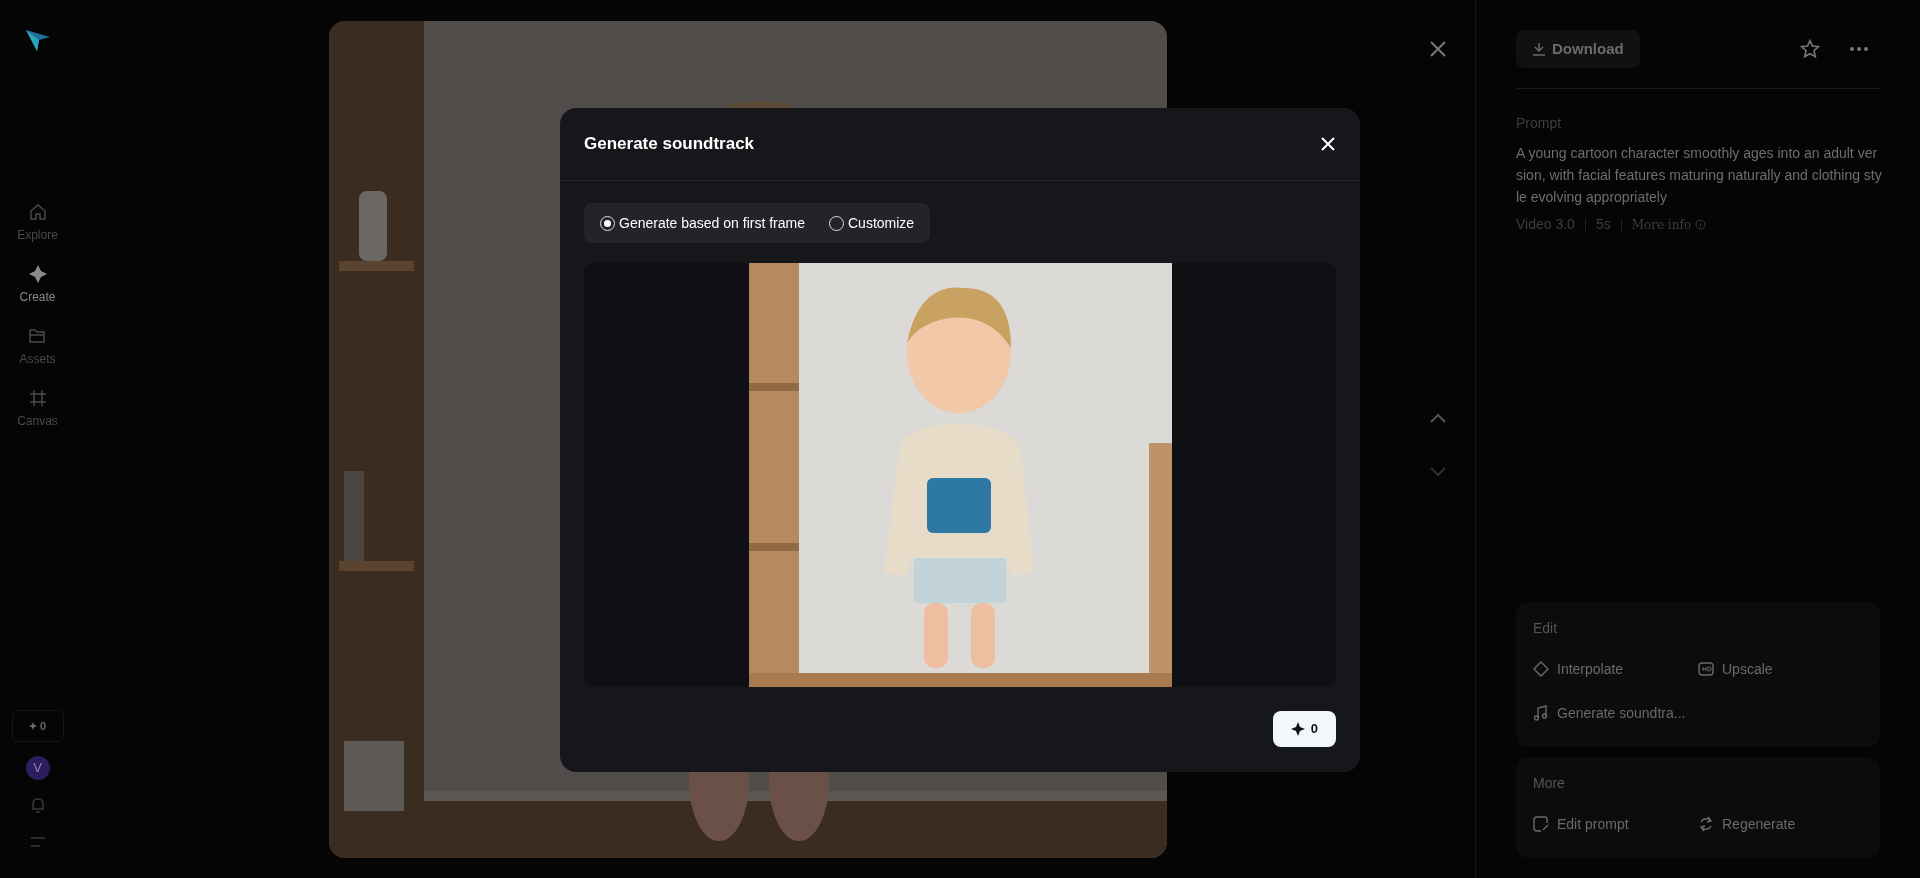  I want to click on logo-icon, so click(37, 40).